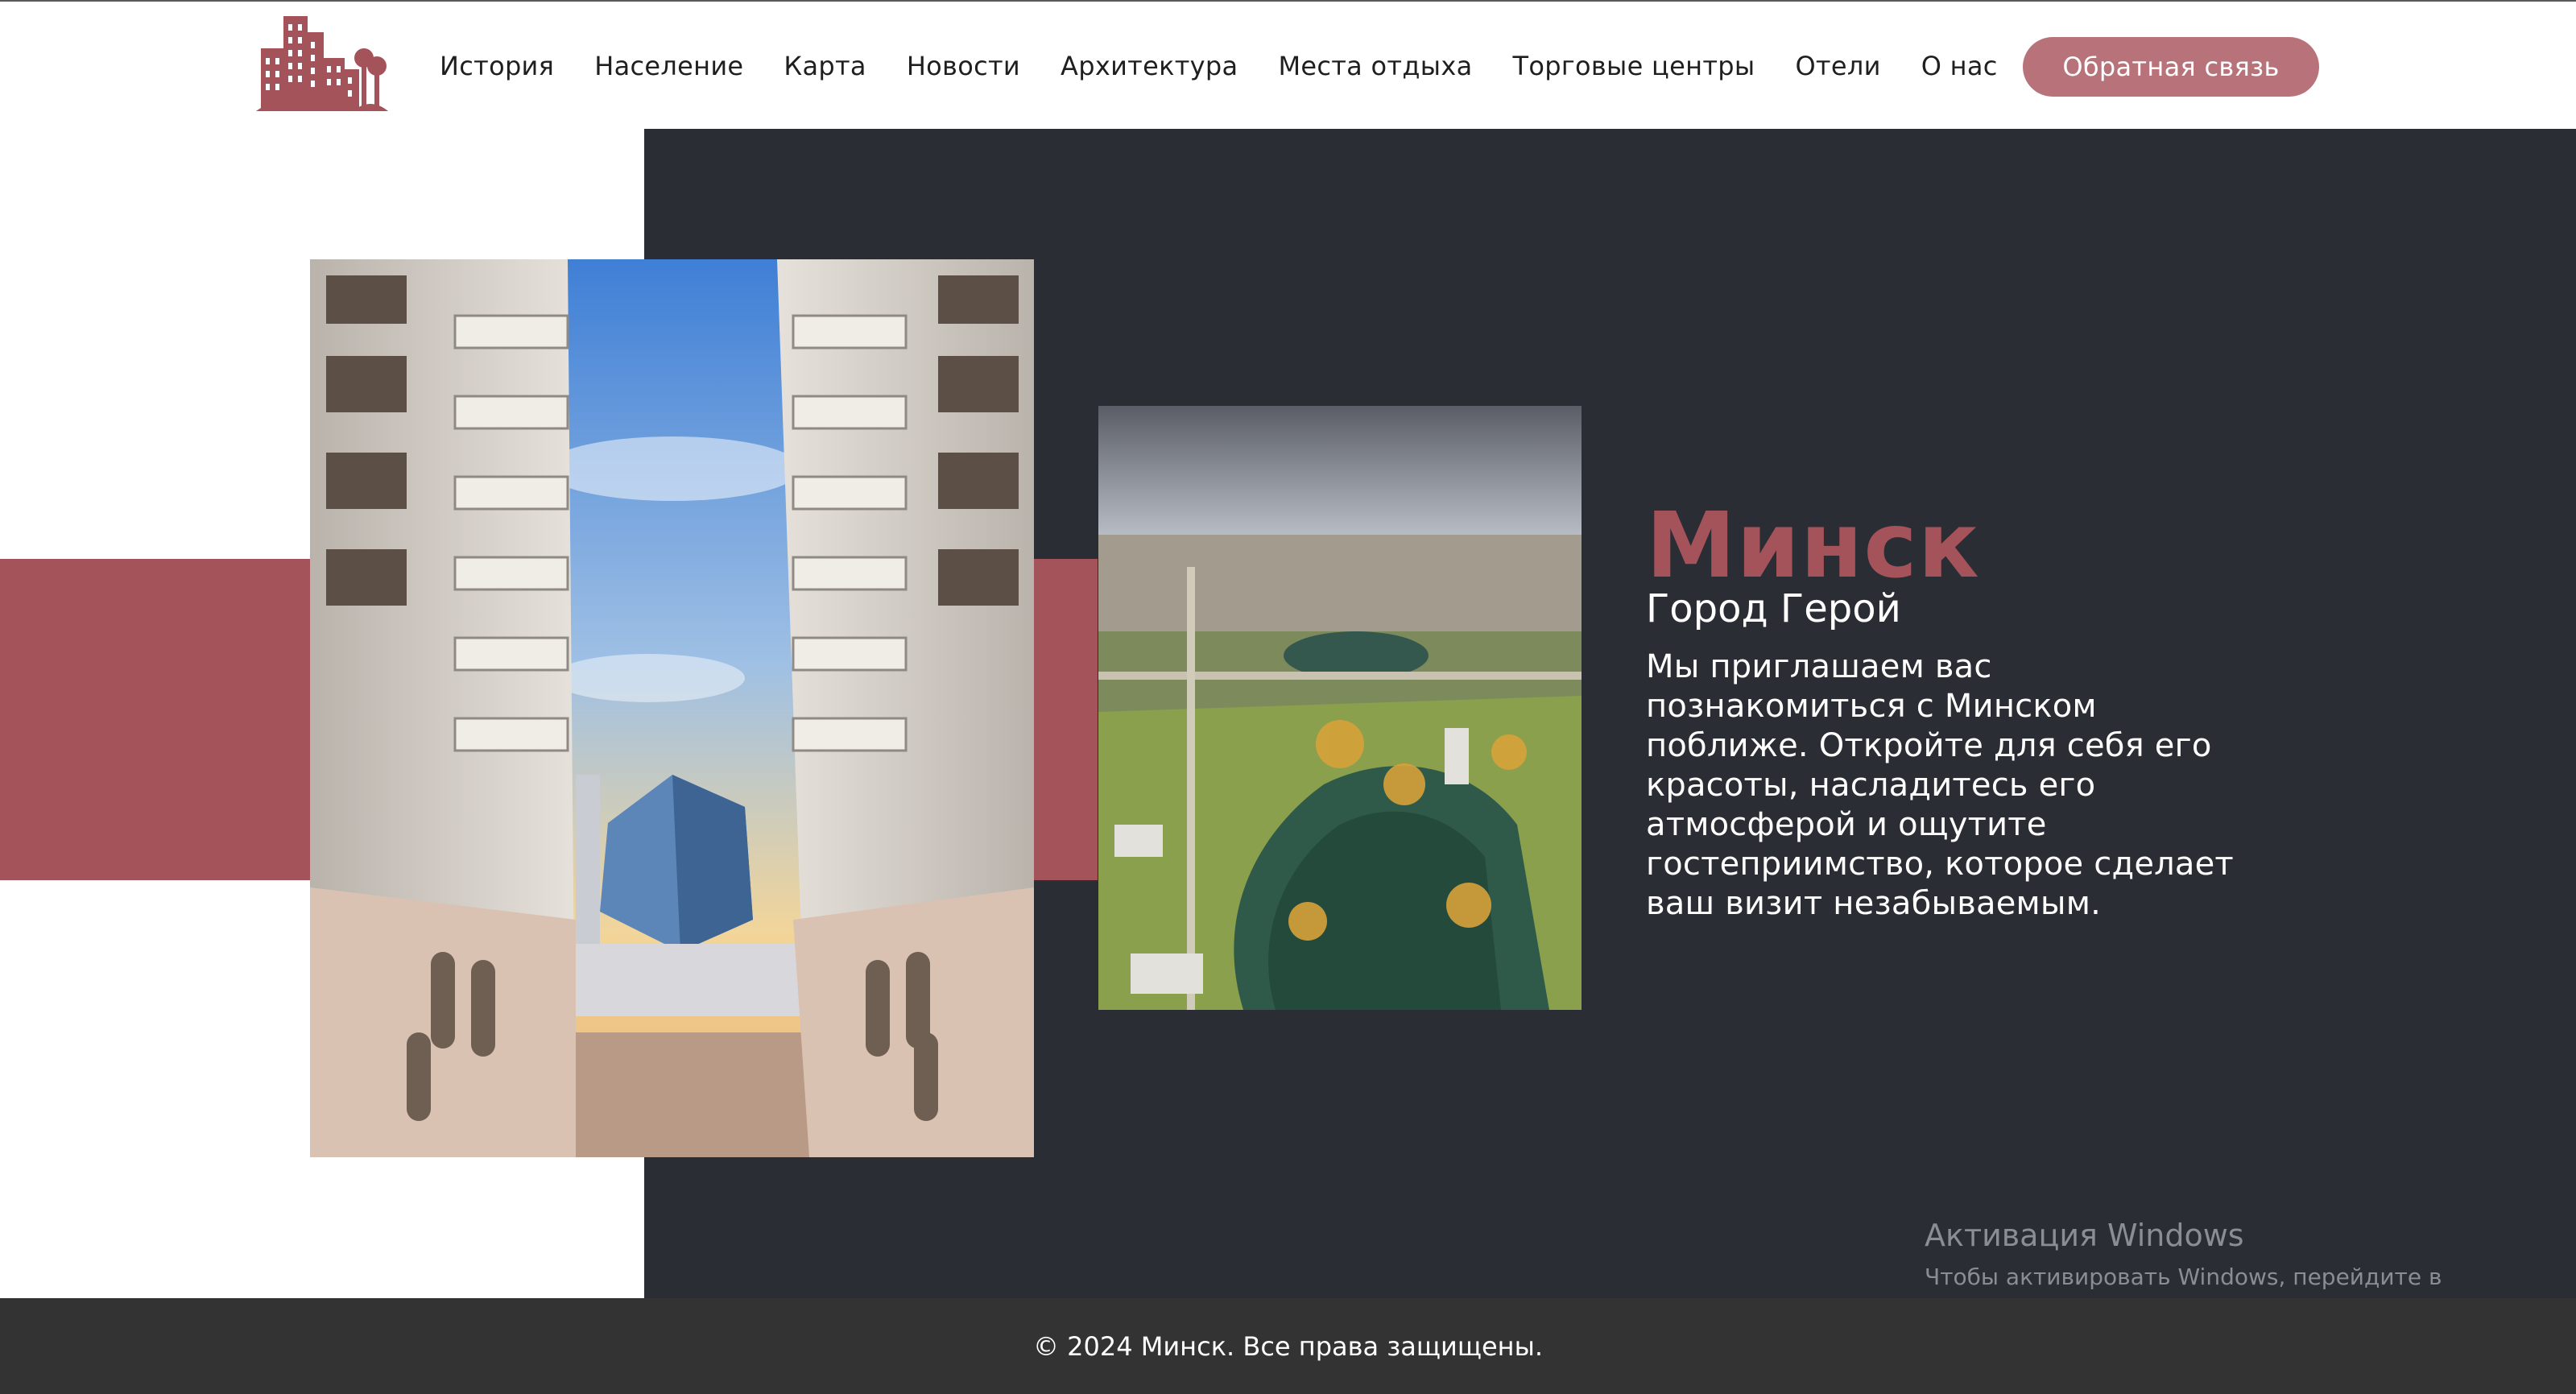 This screenshot has width=2576, height=1394. I want to click on aerial-city-photo, so click(1340, 708).